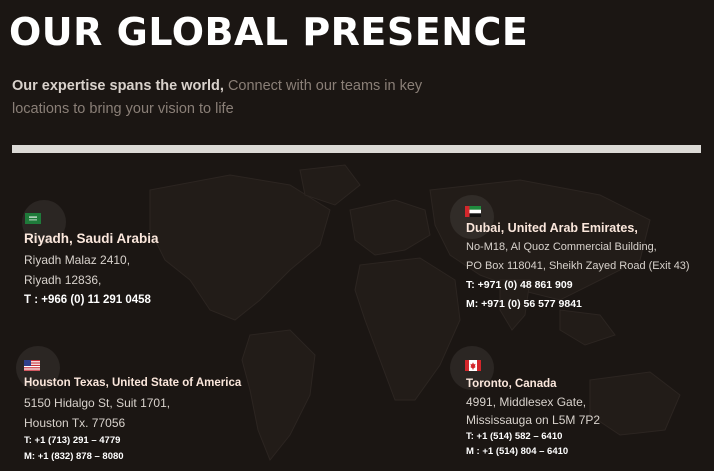  Describe the element at coordinates (473, 365) in the screenshot. I see `canada-flag-icon` at that location.